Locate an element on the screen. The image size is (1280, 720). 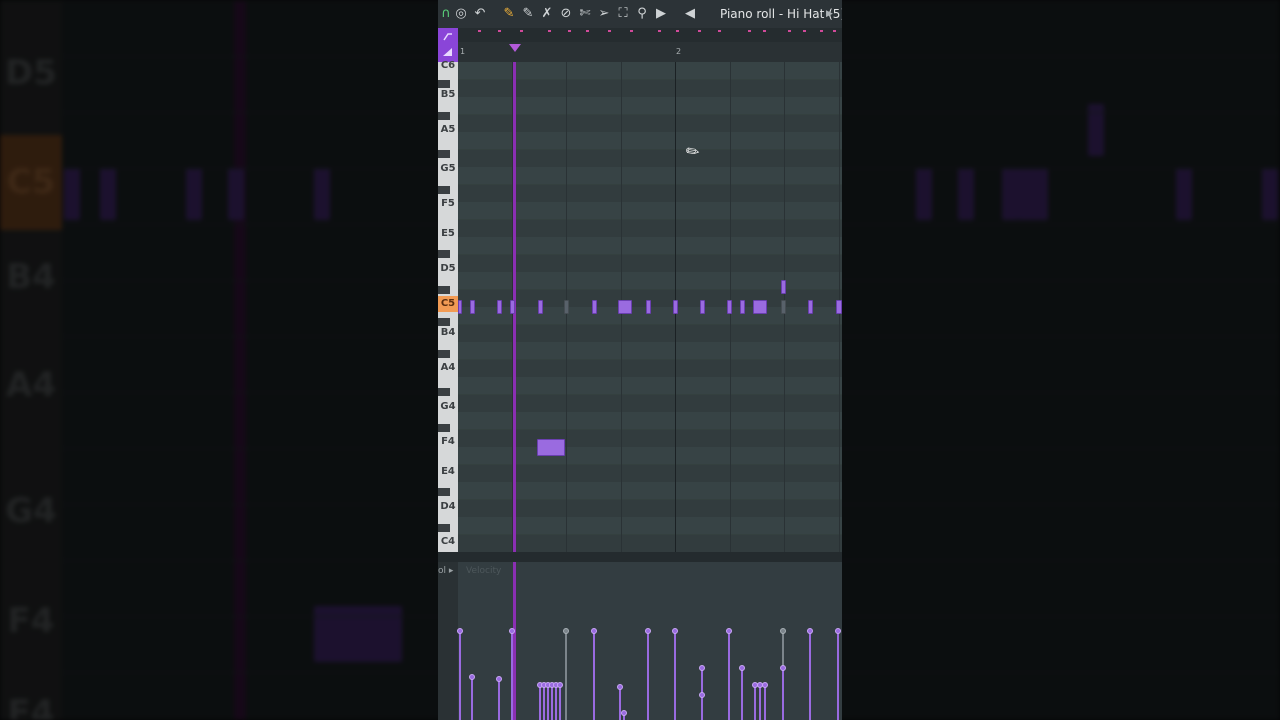
select-icon: ➢ is located at coordinates (604, 14).